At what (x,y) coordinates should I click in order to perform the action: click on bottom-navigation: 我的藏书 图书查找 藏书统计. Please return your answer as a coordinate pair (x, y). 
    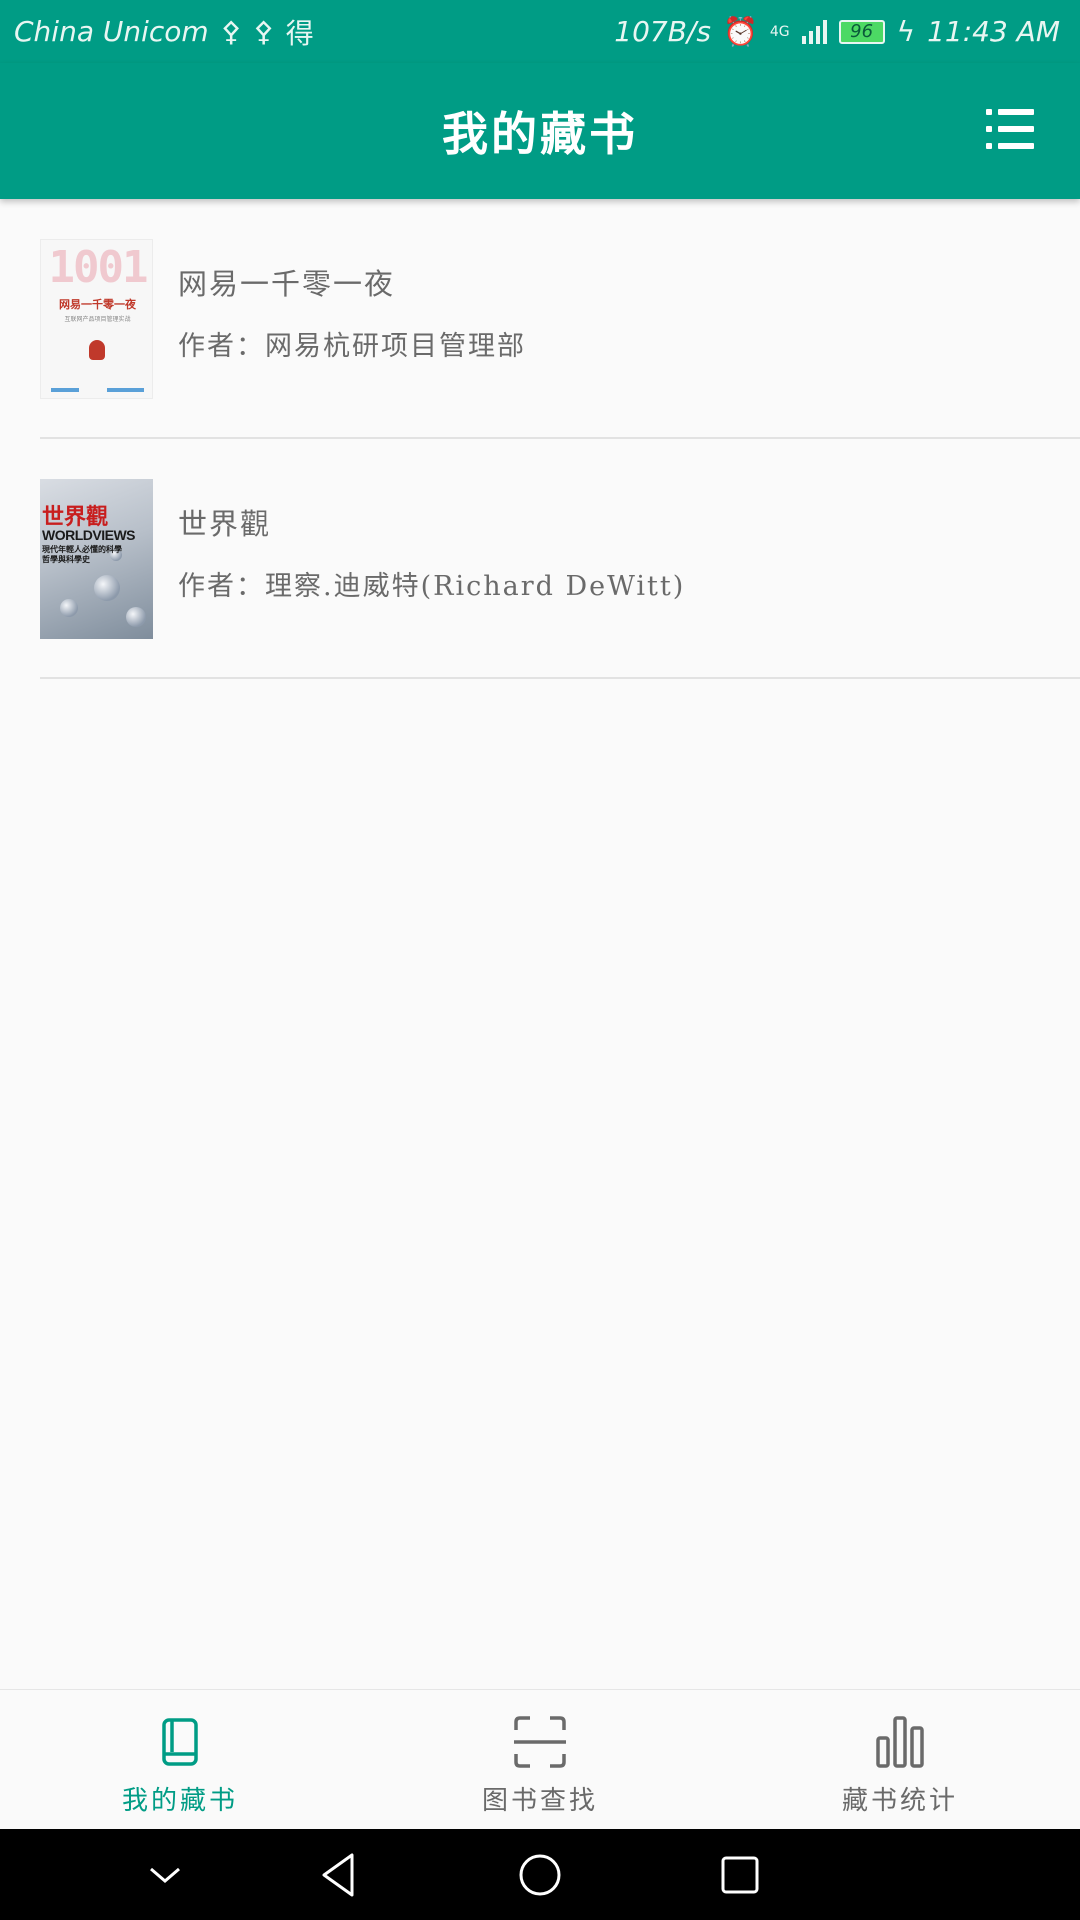
    Looking at the image, I should click on (540, 1759).